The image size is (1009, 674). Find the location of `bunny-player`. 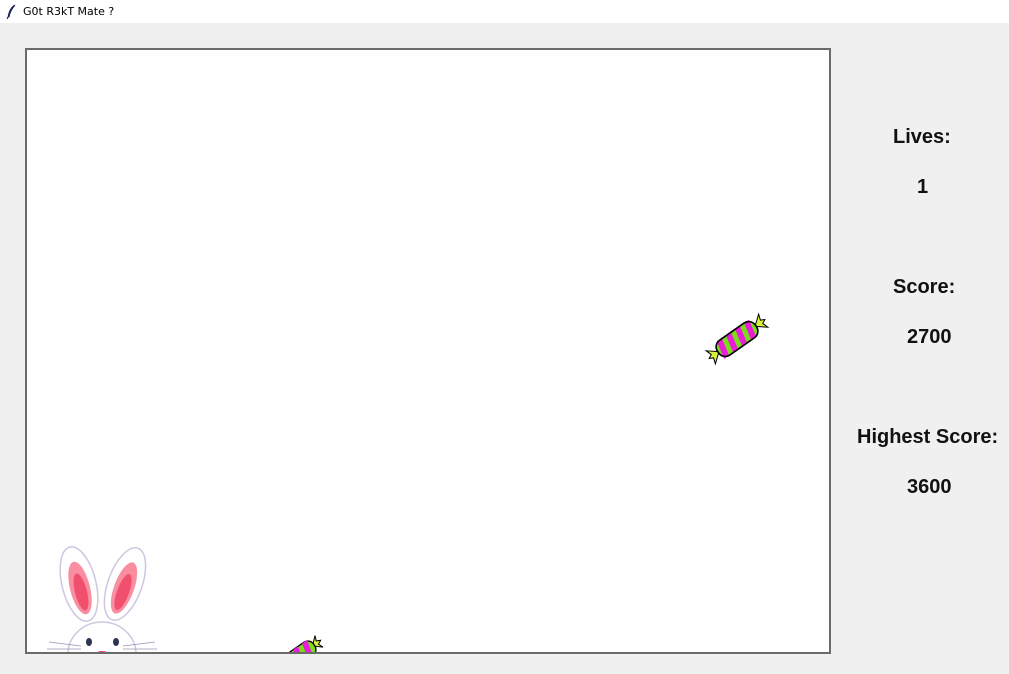

bunny-player is located at coordinates (102, 597).